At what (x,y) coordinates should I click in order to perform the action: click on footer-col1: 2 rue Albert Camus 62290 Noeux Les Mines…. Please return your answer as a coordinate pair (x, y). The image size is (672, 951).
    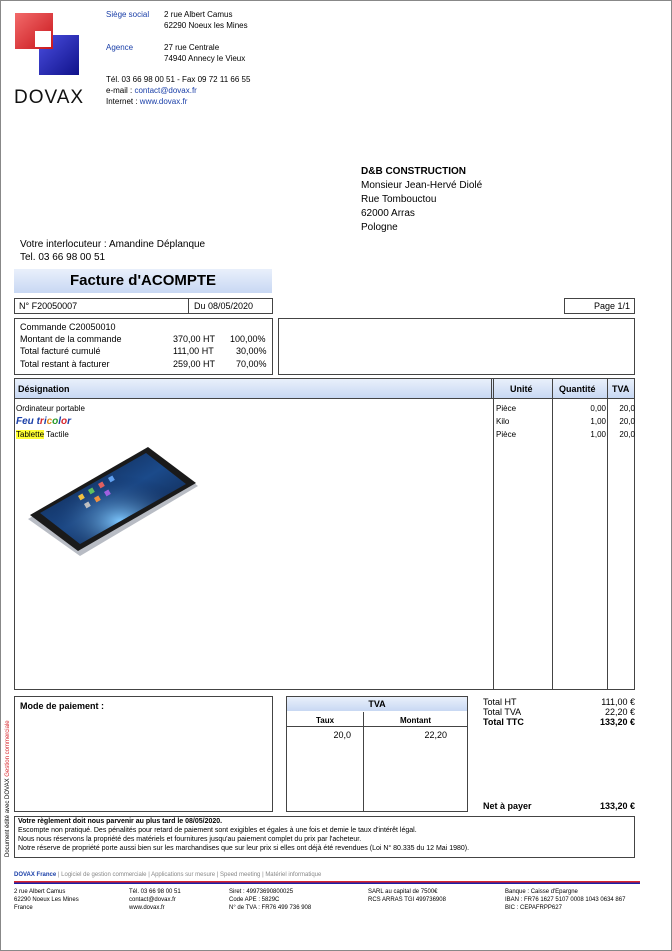
    Looking at the image, I should click on (46, 900).